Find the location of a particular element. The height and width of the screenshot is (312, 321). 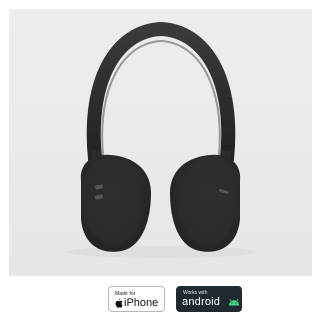

apple-logo-icon is located at coordinates (119, 303).